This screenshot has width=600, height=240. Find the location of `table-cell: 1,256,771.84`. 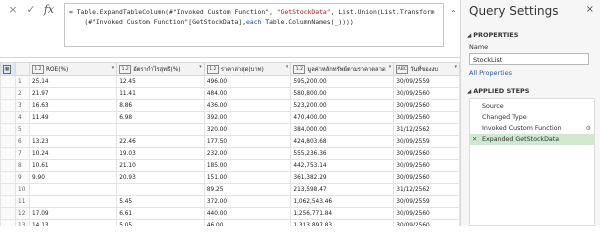

table-cell: 1,256,771.84 is located at coordinates (342, 213).